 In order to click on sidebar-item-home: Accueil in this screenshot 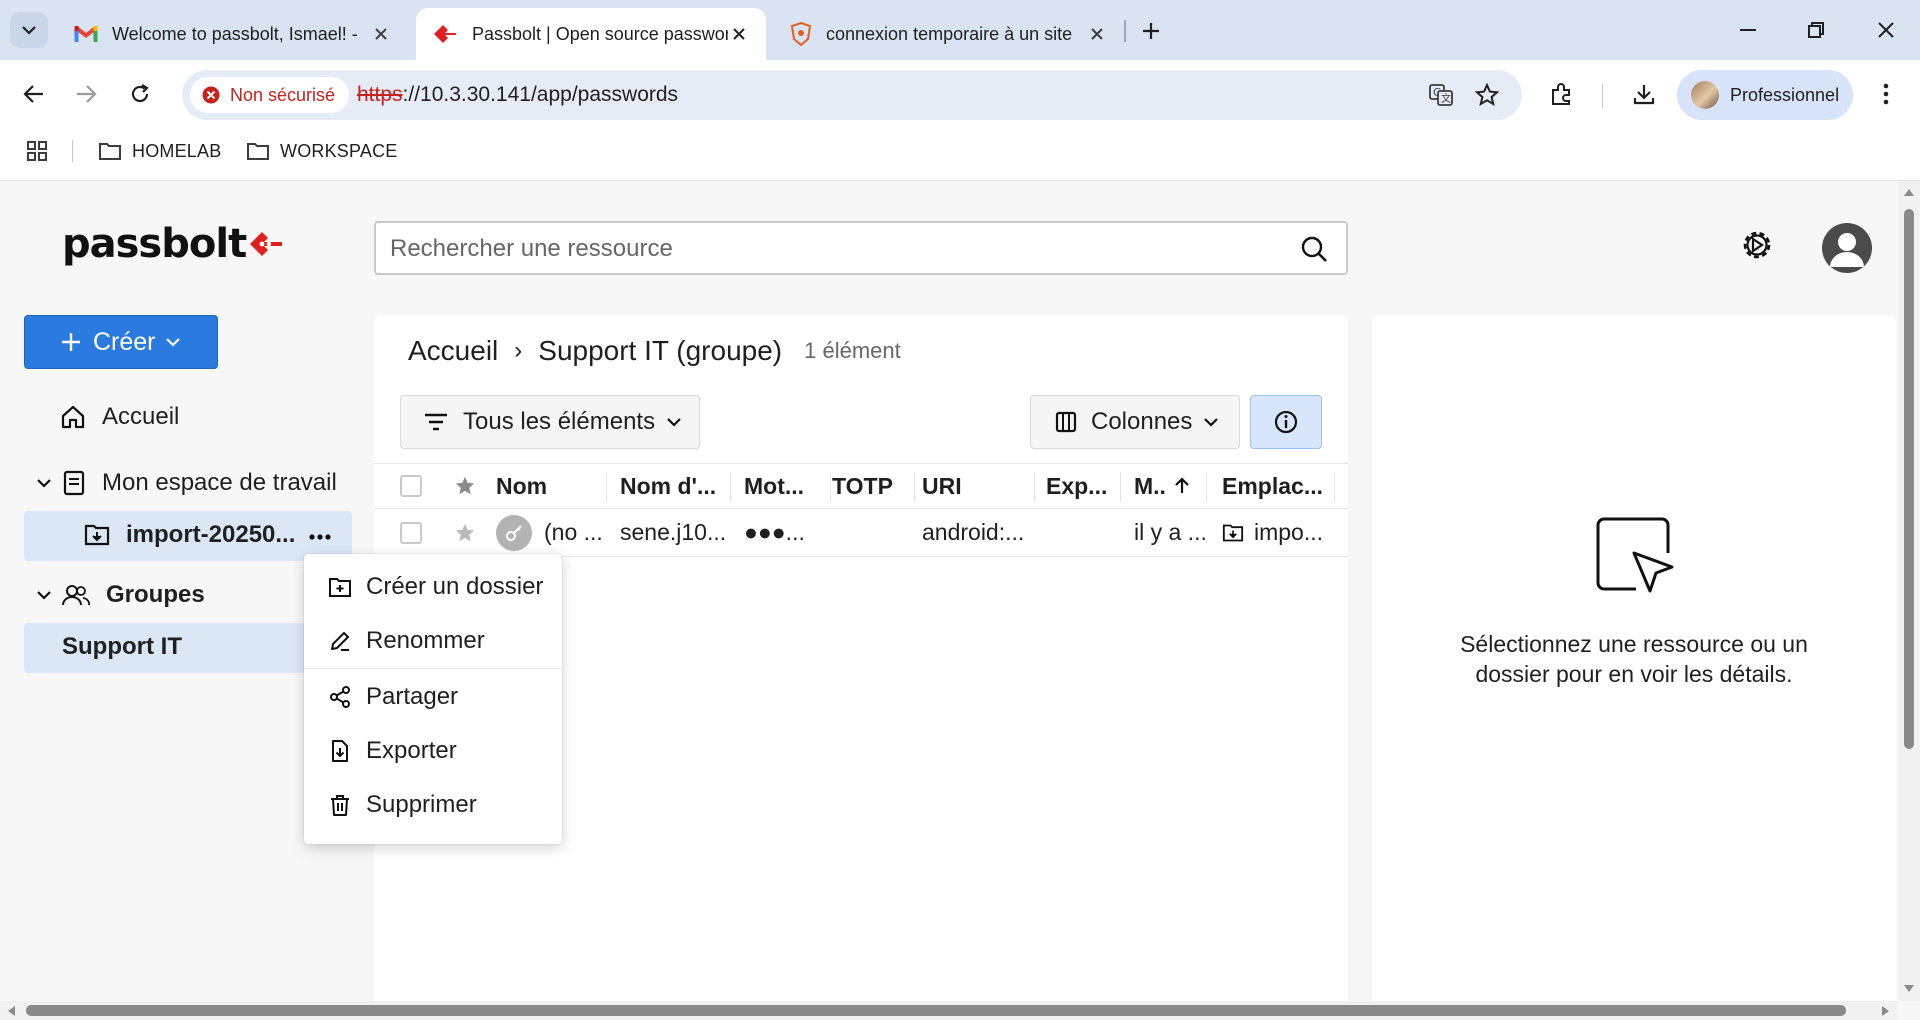, I will do `click(119, 417)`.